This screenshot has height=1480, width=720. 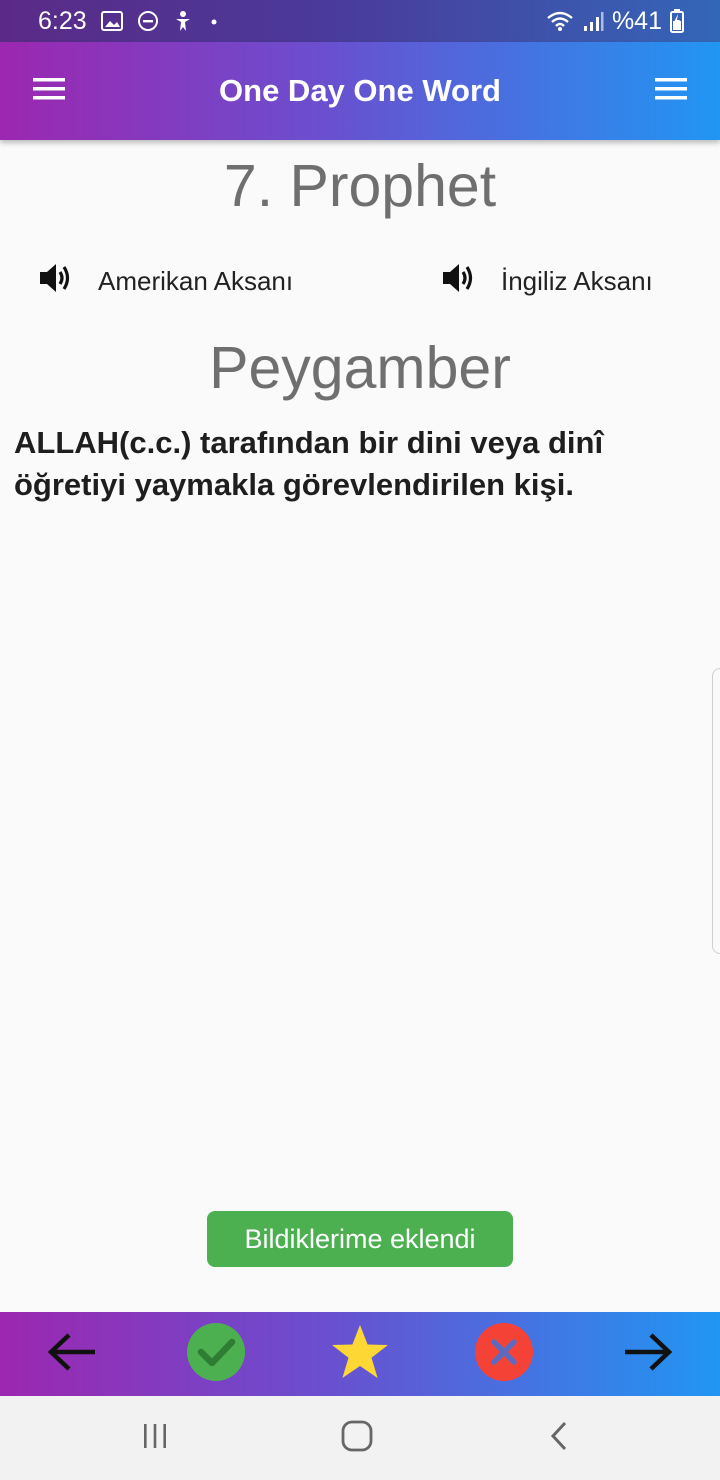 What do you see at coordinates (360, 21) in the screenshot?
I see `status-bar: 6:23 %41` at bounding box center [360, 21].